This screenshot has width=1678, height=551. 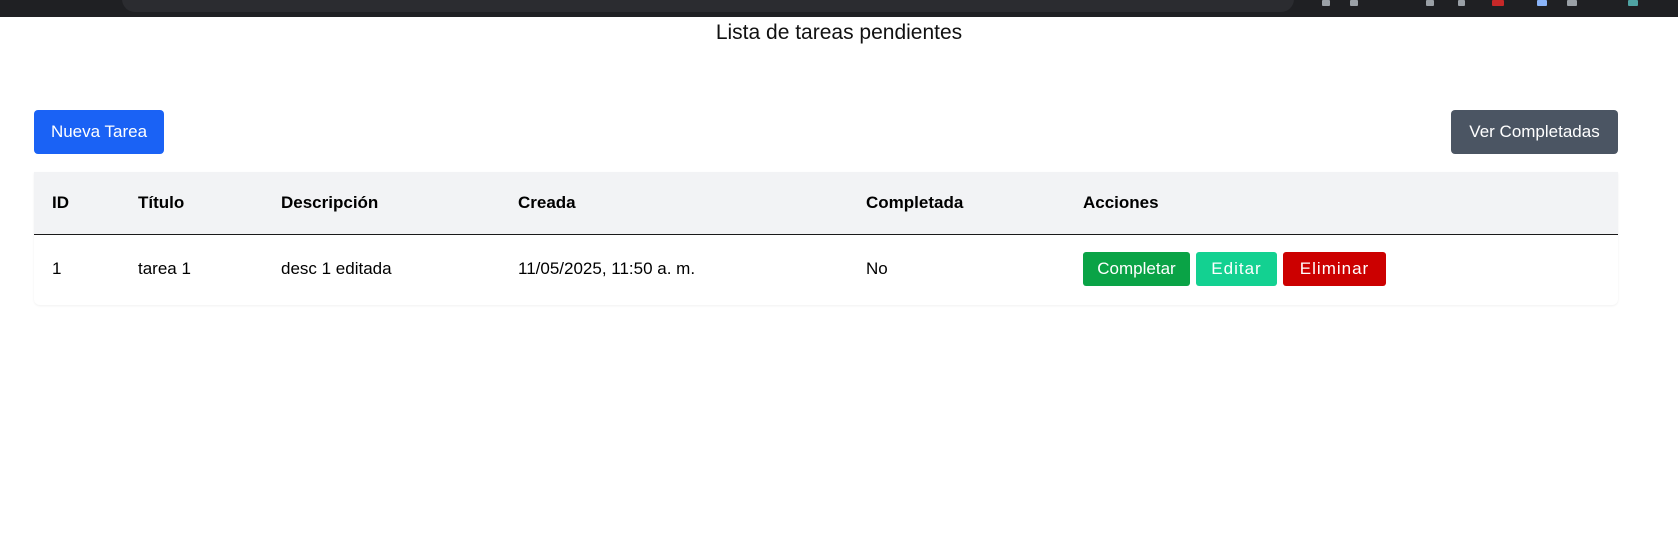 I want to click on cell-description: desc 1 editada, so click(x=336, y=269).